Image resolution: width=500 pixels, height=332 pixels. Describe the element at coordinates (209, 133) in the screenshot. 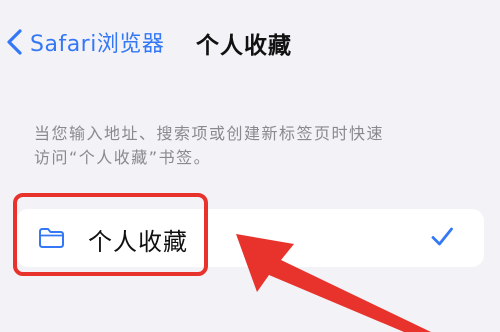

I see `footer-line-1: 当您输入地址、搜索项或创建新标签页时快速` at that location.